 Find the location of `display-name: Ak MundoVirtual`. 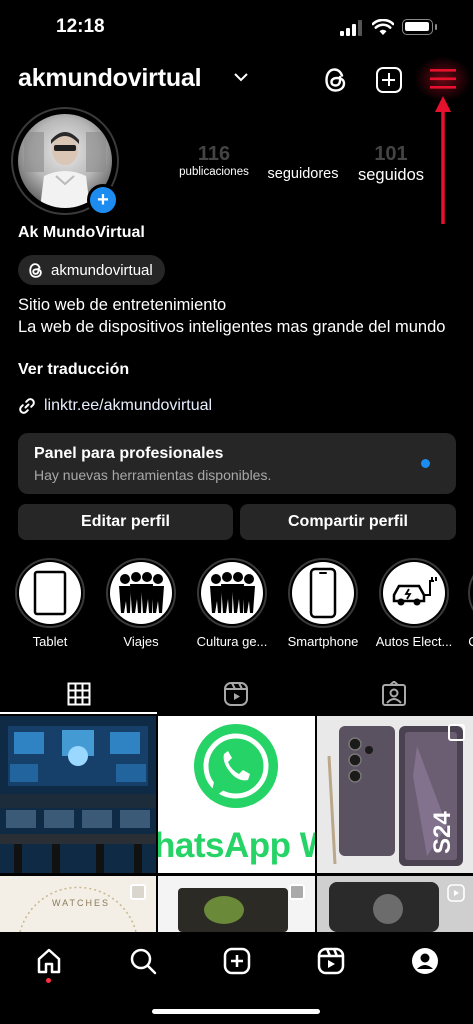

display-name: Ak MundoVirtual is located at coordinates (81, 232).